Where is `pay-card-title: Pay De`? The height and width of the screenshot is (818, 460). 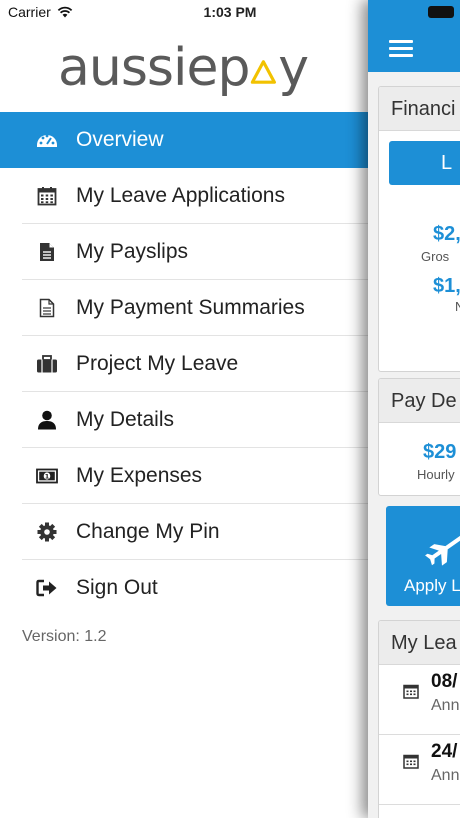 pay-card-title: Pay De is located at coordinates (419, 401).